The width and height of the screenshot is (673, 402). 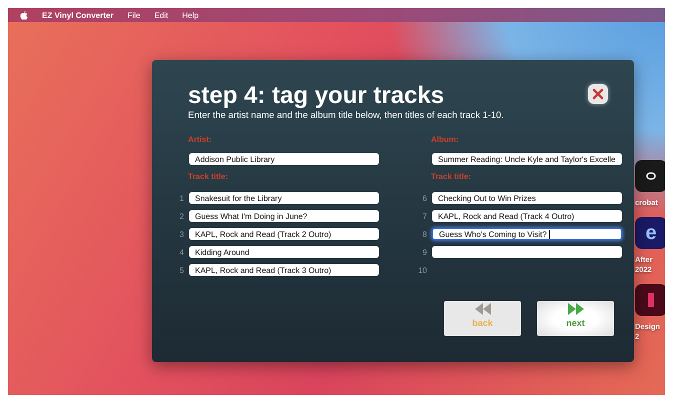 What do you see at coordinates (200, 139) in the screenshot?
I see `field-label: Artist:` at bounding box center [200, 139].